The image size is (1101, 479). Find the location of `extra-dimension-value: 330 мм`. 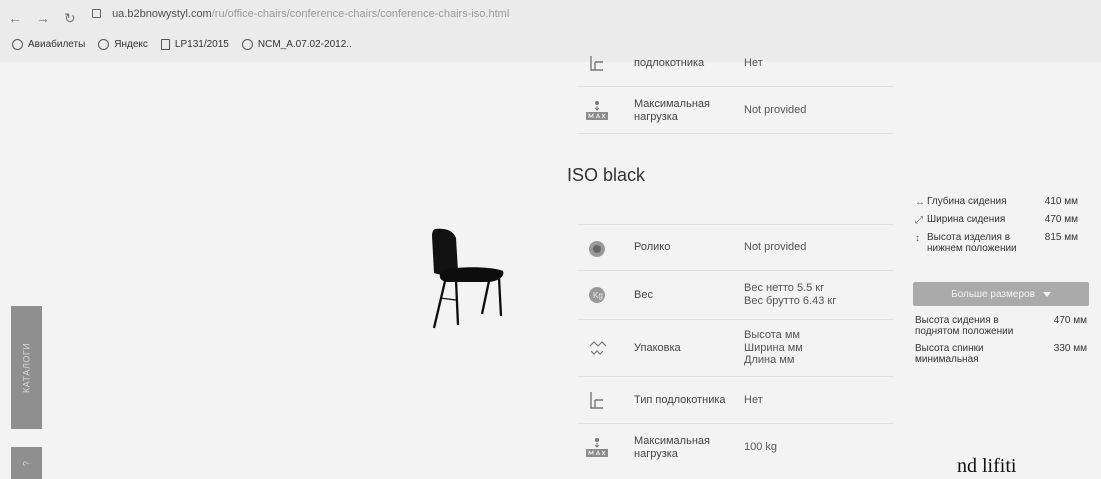

extra-dimension-value: 330 мм is located at coordinates (1070, 348).